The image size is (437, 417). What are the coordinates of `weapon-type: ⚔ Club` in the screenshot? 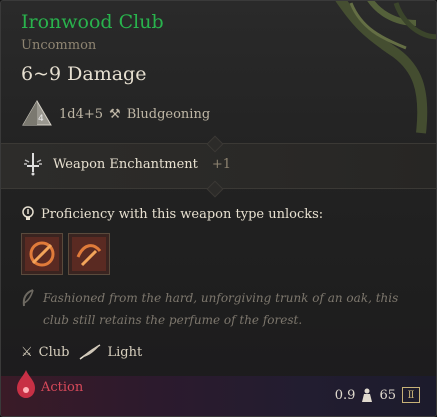 It's located at (45, 352).